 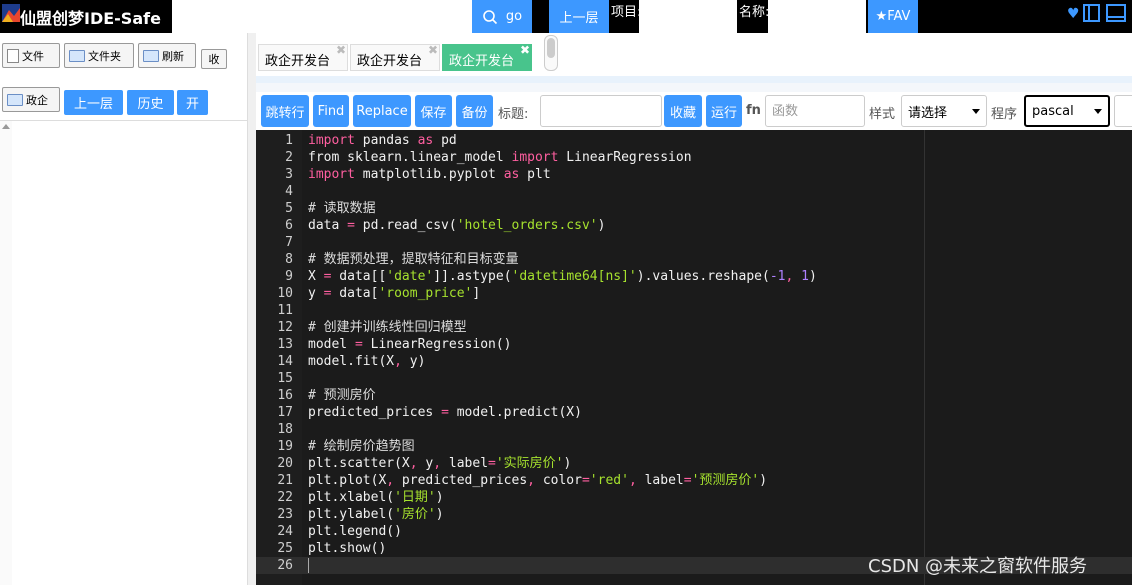 What do you see at coordinates (31, 55) in the screenshot?
I see `new-file-button: 文件` at bounding box center [31, 55].